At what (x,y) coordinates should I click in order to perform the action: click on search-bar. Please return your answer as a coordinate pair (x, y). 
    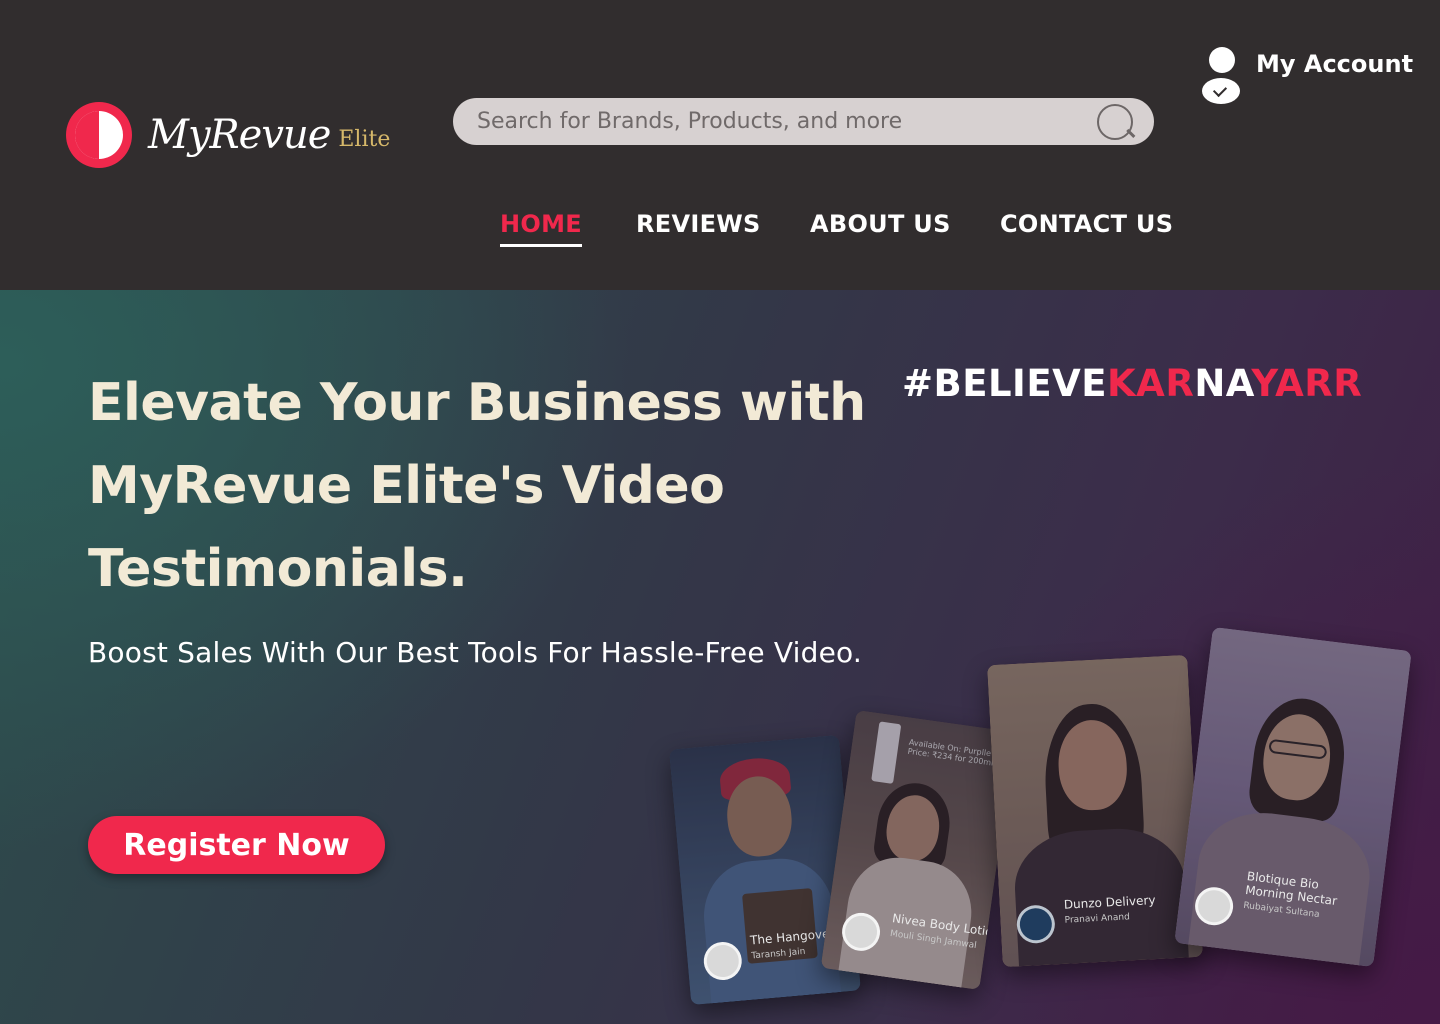
    Looking at the image, I should click on (803, 121).